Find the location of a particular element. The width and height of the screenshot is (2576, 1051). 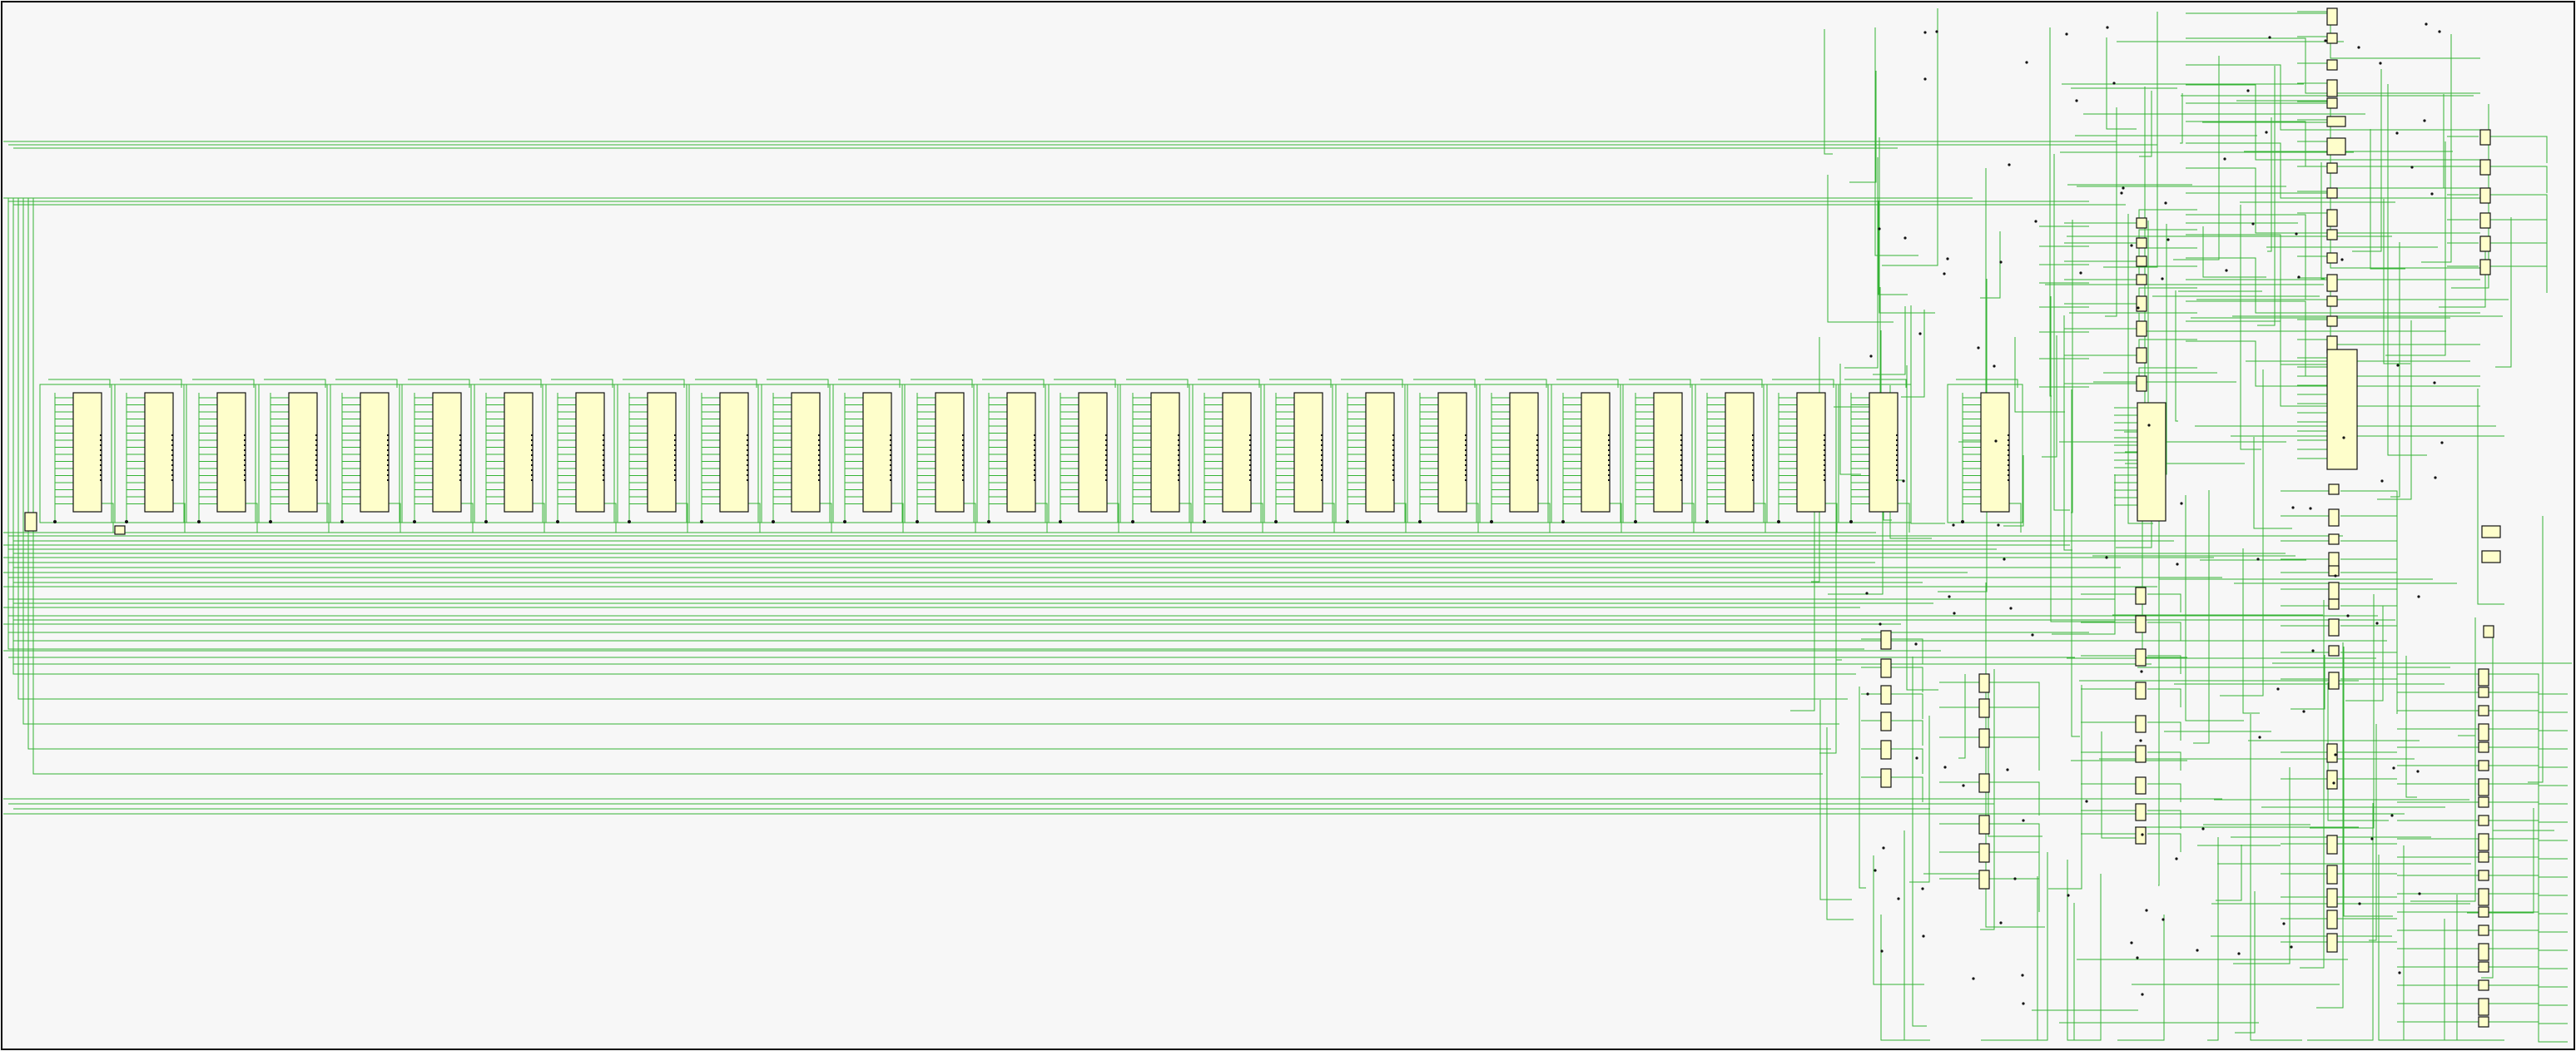

small-cell is located at coordinates (31, 522).